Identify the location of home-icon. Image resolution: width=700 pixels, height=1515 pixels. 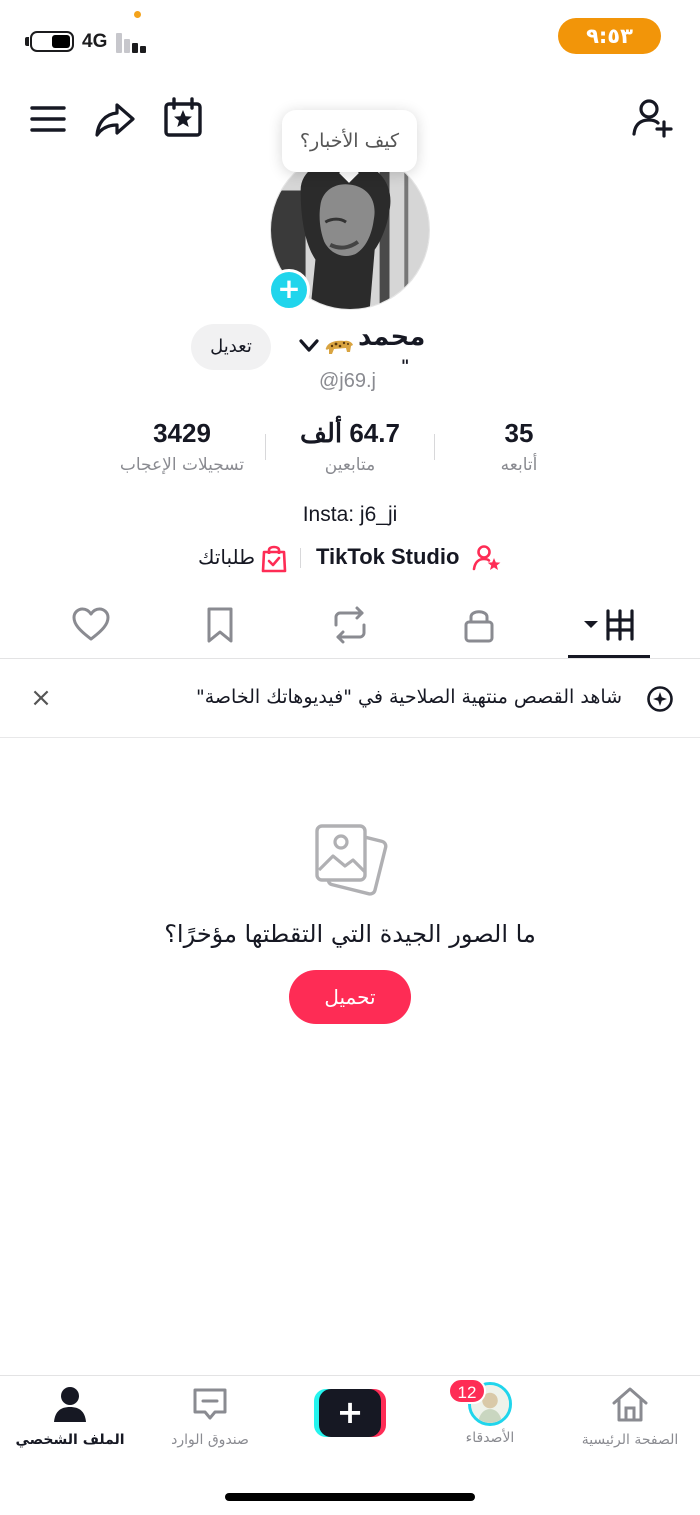
(630, 1405).